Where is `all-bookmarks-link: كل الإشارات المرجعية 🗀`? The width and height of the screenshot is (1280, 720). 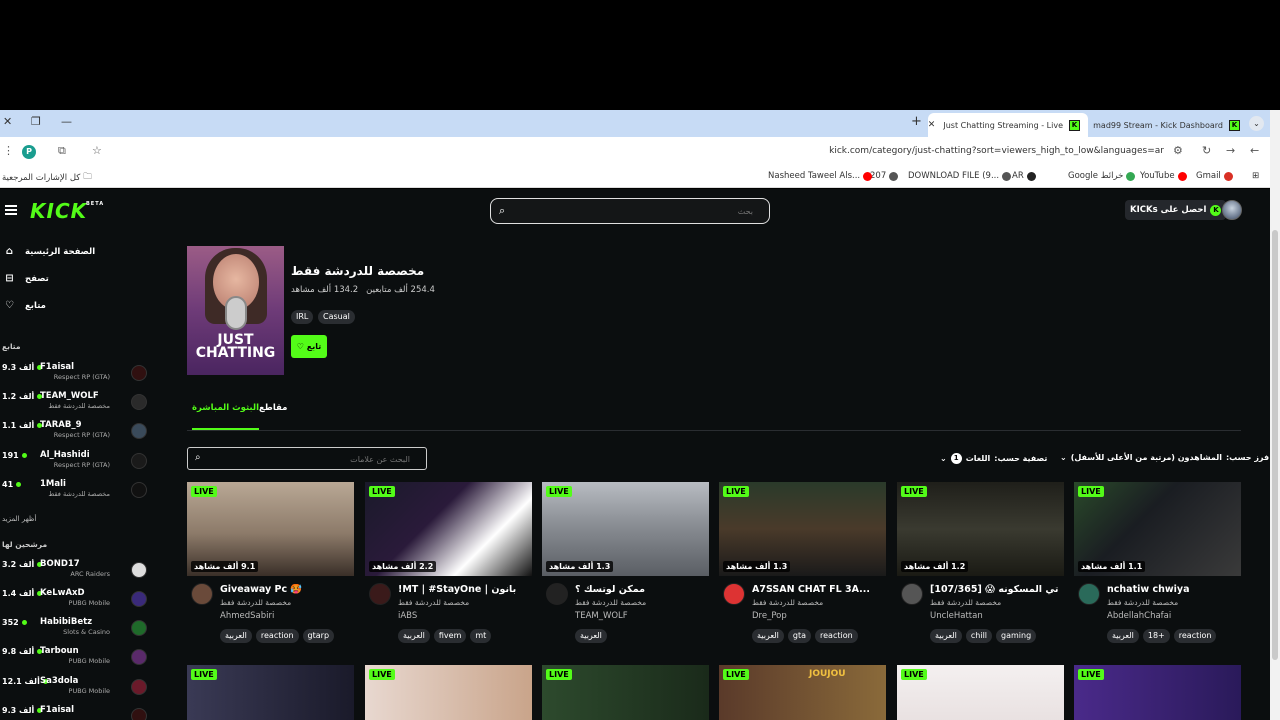
all-bookmarks-link: كل الإشارات المرجعية 🗀 is located at coordinates (47, 178).